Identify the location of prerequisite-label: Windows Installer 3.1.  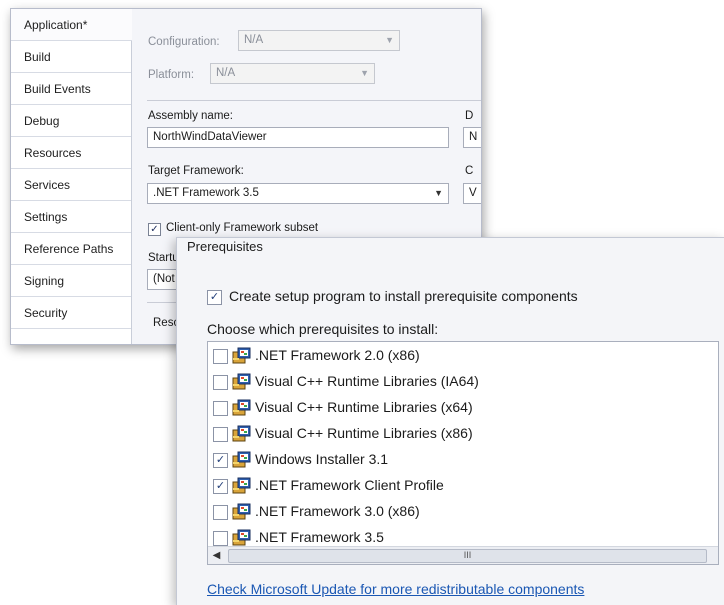
(322, 459).